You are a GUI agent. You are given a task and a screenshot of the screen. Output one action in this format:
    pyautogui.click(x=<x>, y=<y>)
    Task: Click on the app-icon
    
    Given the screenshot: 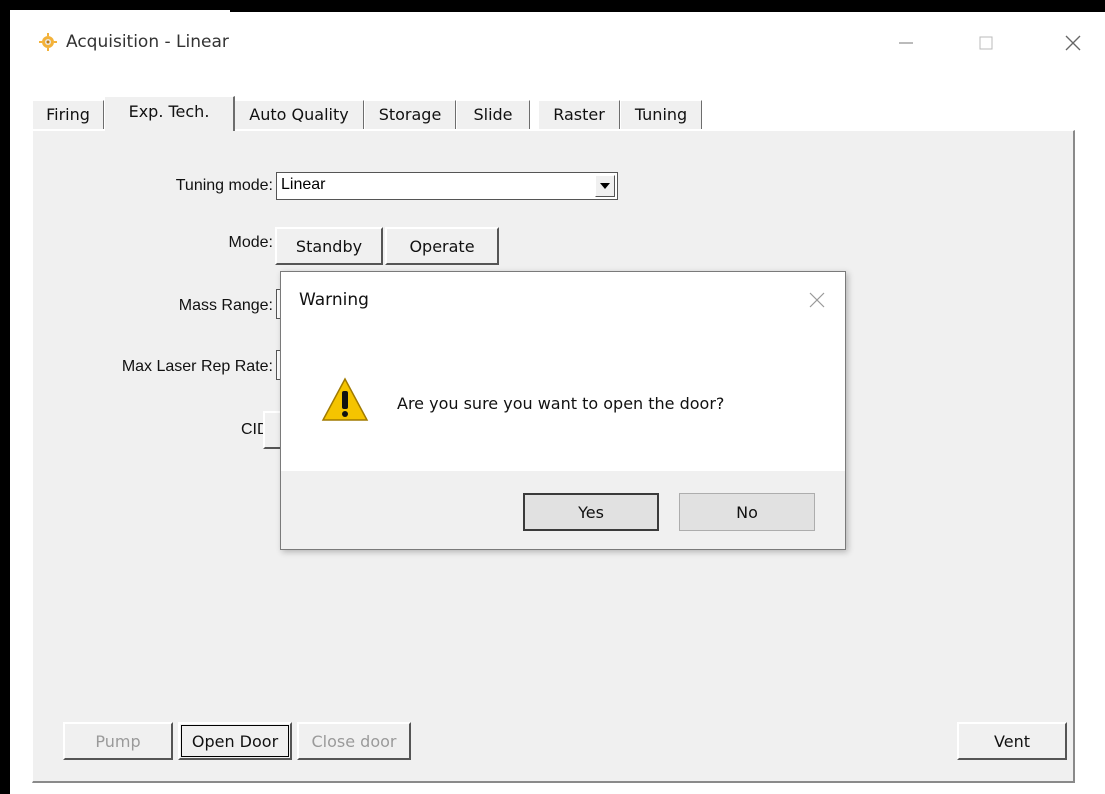 What is the action you would take?
    pyautogui.click(x=48, y=42)
    